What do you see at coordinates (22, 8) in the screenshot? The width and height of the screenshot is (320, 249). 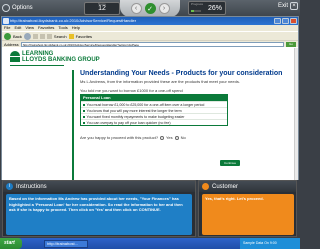 I see `options-label: Options` at bounding box center [22, 8].